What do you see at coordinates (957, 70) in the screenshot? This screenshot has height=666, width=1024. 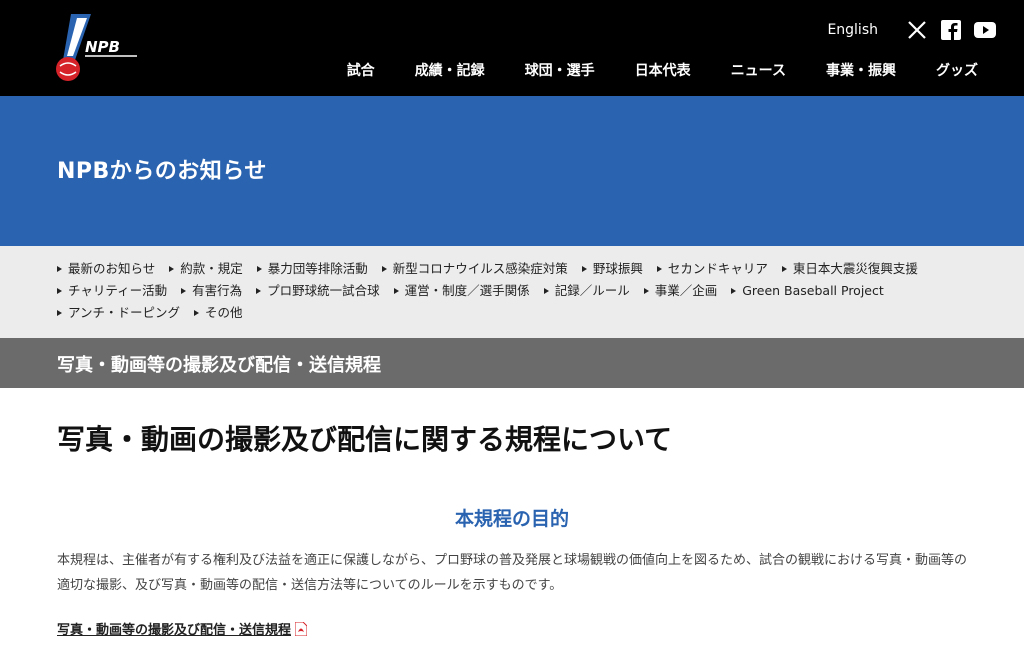 I see `nav-goods: グッズ` at bounding box center [957, 70].